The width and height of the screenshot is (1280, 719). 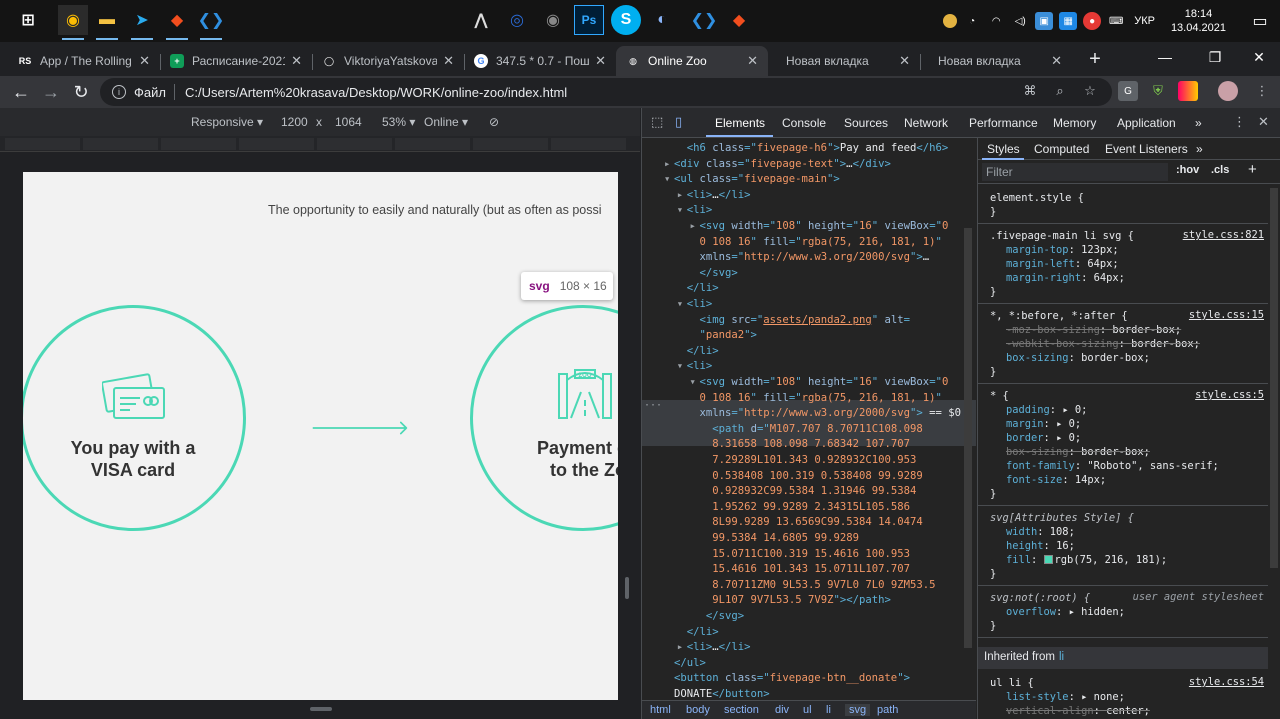 I want to click on browser-tab: Новая вкладка ✕, so click(x=844, y=61).